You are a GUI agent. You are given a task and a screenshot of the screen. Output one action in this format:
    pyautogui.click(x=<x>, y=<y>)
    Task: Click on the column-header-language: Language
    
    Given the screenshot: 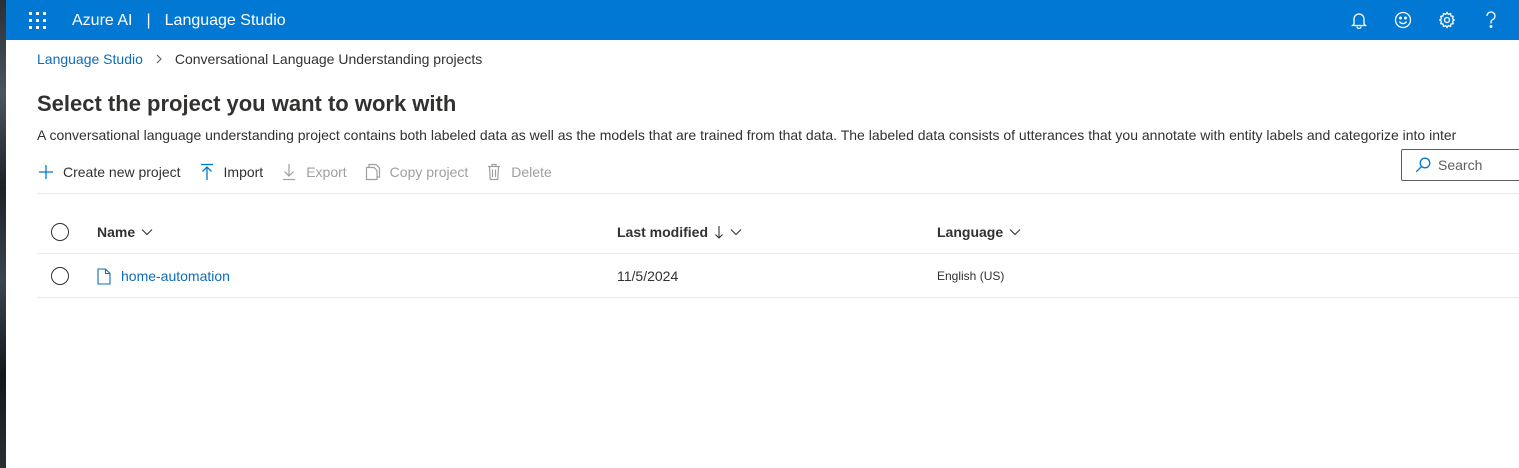 What is the action you would take?
    pyautogui.click(x=979, y=232)
    